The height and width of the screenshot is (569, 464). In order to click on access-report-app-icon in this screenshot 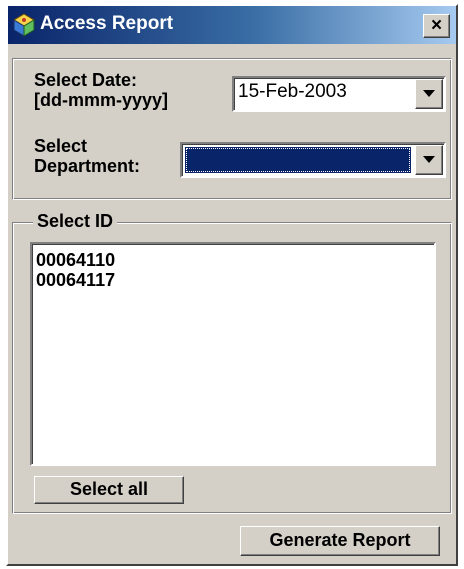, I will do `click(24, 25)`.